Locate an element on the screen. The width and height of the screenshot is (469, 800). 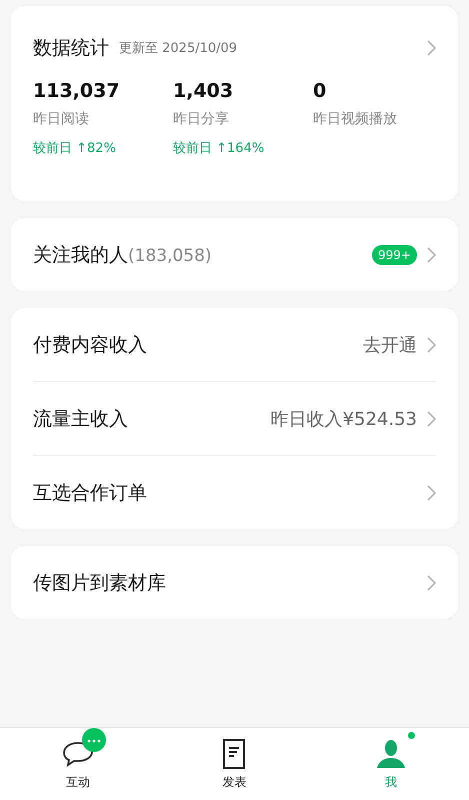
menu-row: 流量主收入 昨日收入¥524.53 is located at coordinates (234, 418).